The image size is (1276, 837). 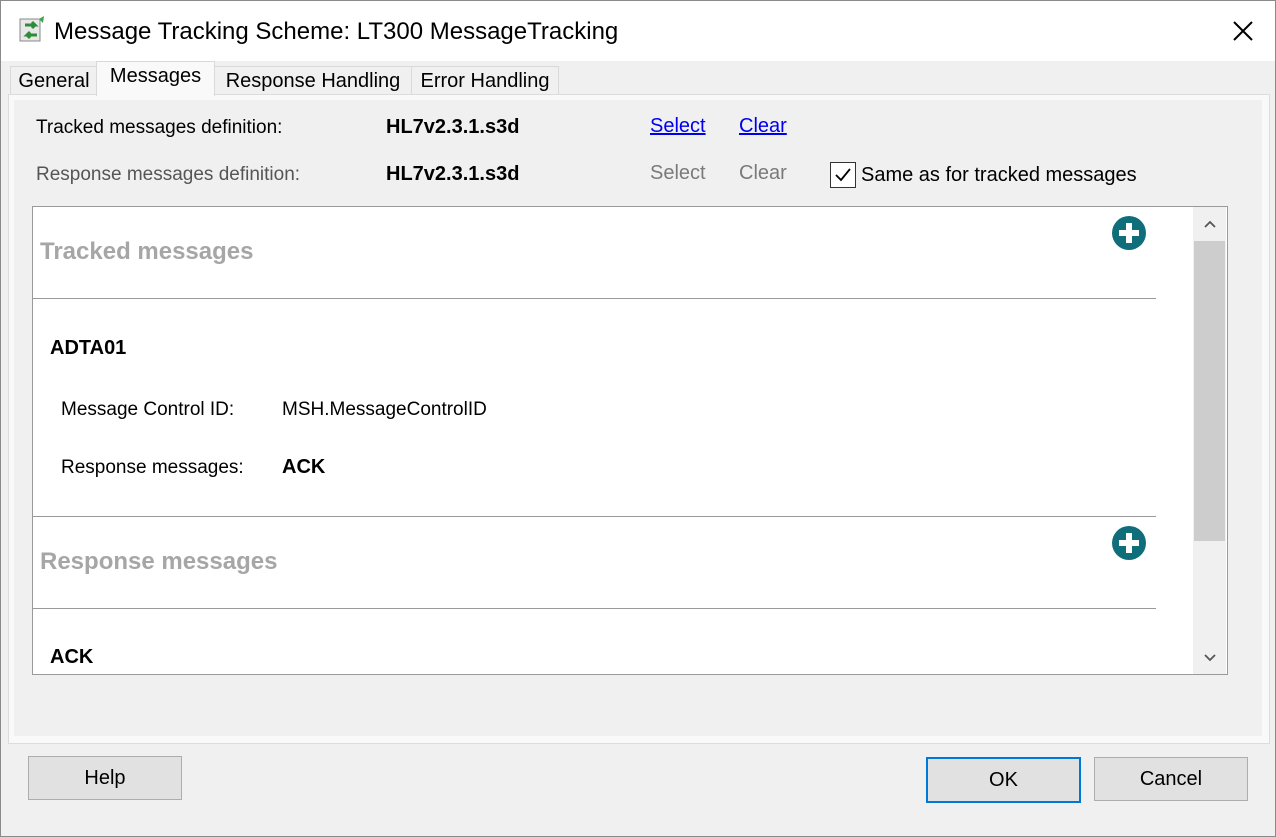 What do you see at coordinates (1129, 543) in the screenshot?
I see `add-response-message-button` at bounding box center [1129, 543].